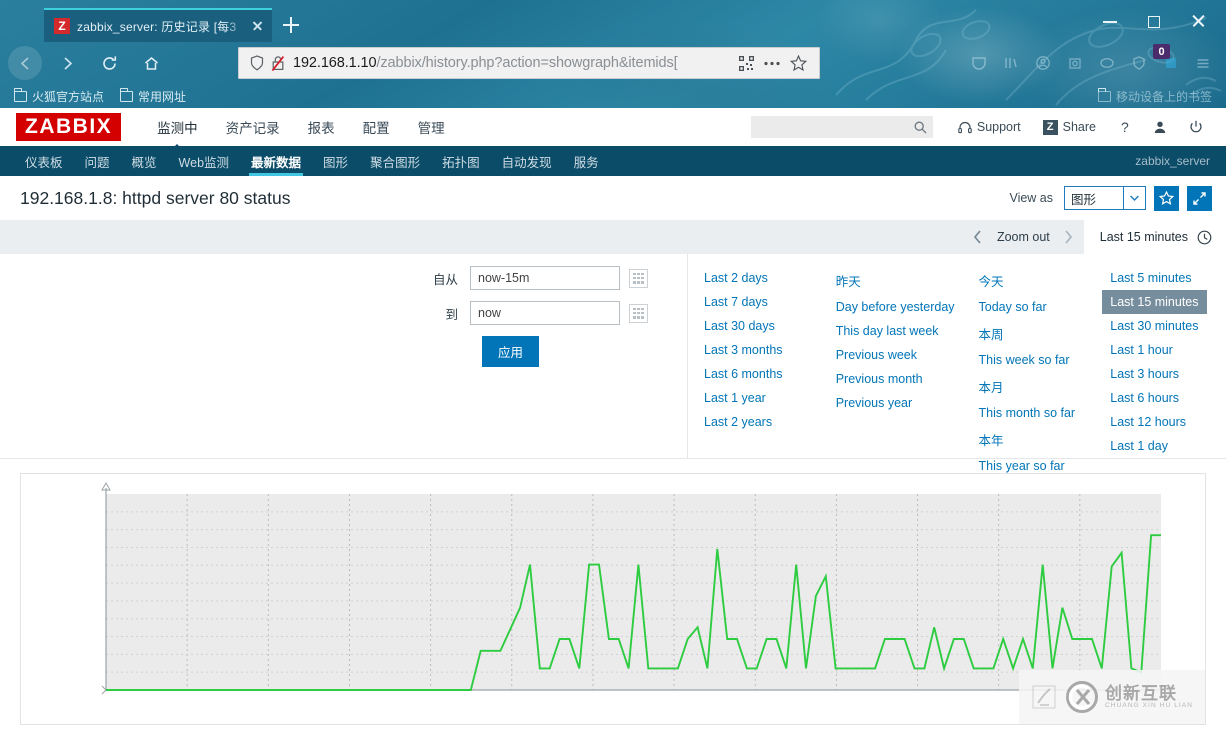 This screenshot has height=754, width=1226. I want to click on menu-item-inventory: 资产记录, so click(253, 127).